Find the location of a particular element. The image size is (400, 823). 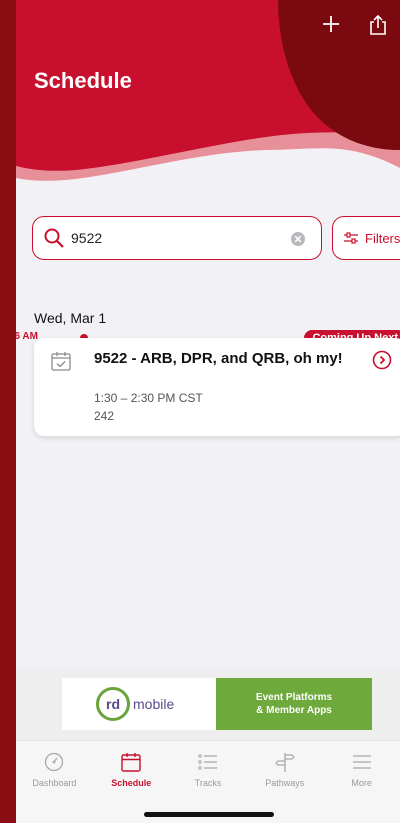

tab-label: Pathways is located at coordinates (285, 783).